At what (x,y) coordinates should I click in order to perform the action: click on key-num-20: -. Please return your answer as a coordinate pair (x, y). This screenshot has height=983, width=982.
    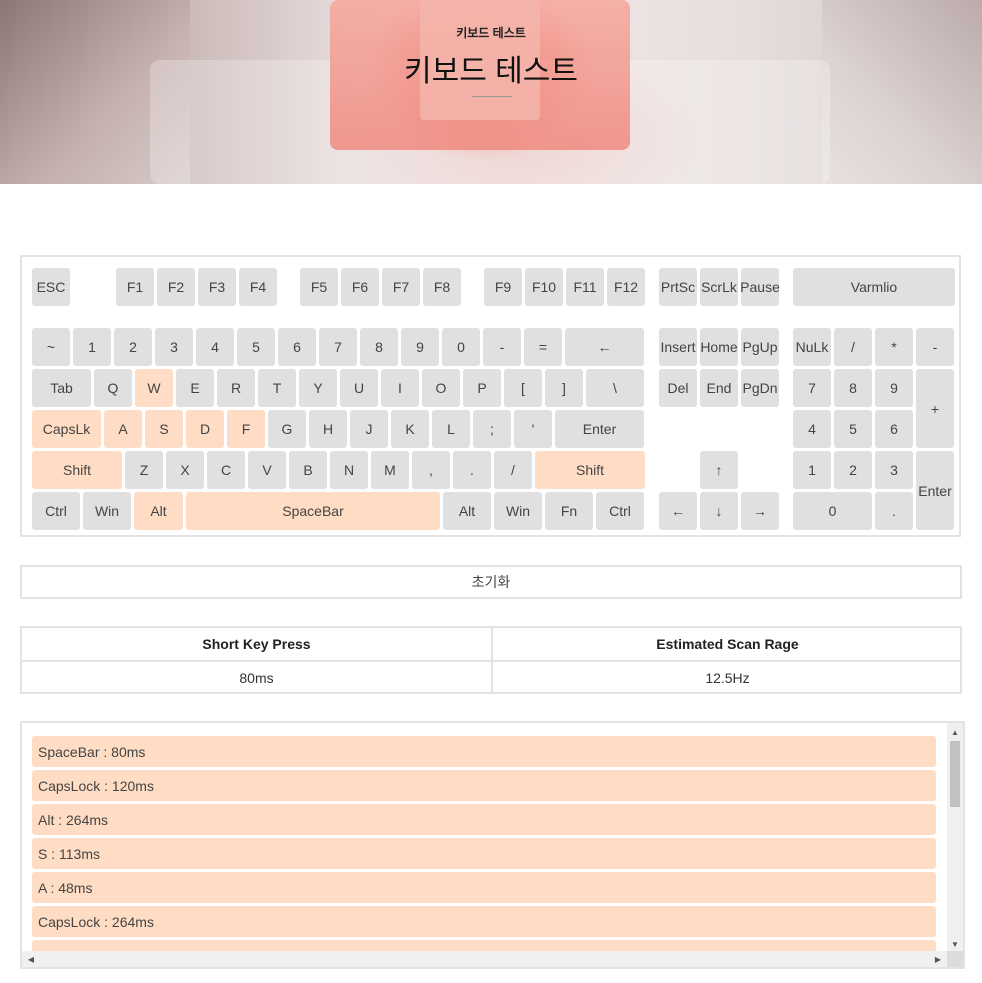
    Looking at the image, I should click on (935, 347).